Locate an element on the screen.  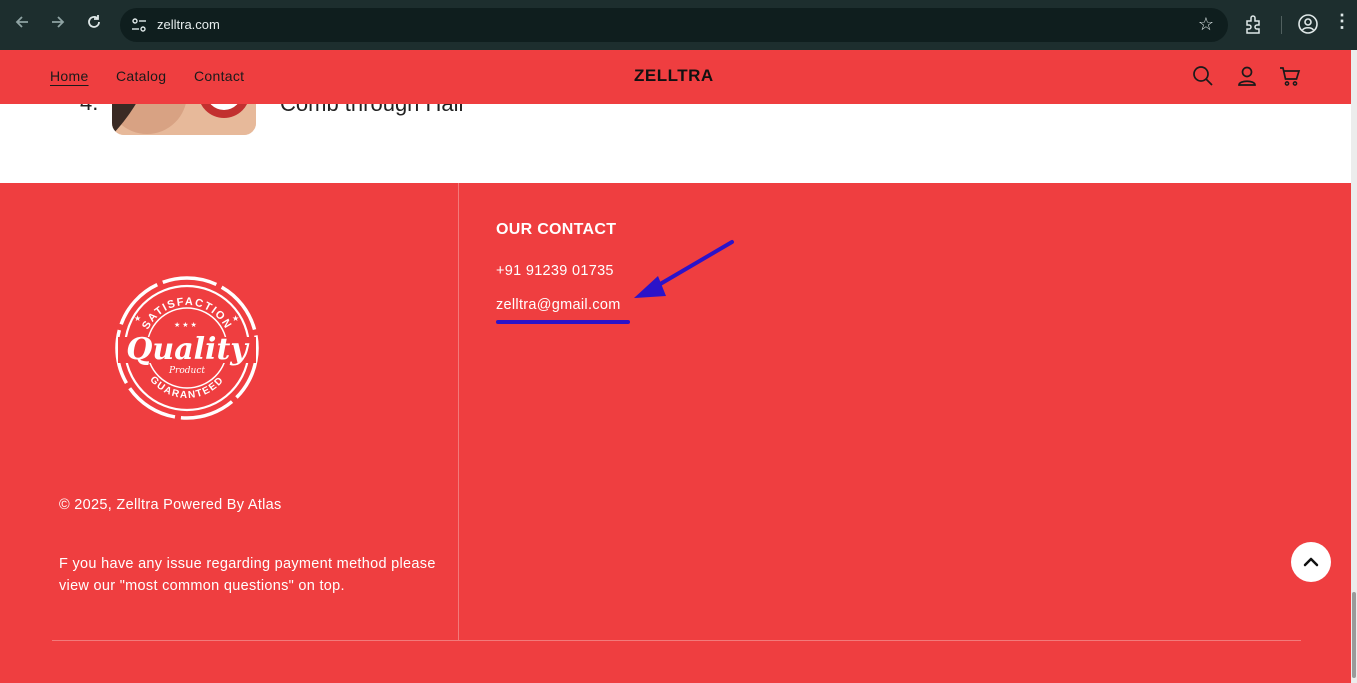
annotation-arrow-icon is located at coordinates (684, 269).